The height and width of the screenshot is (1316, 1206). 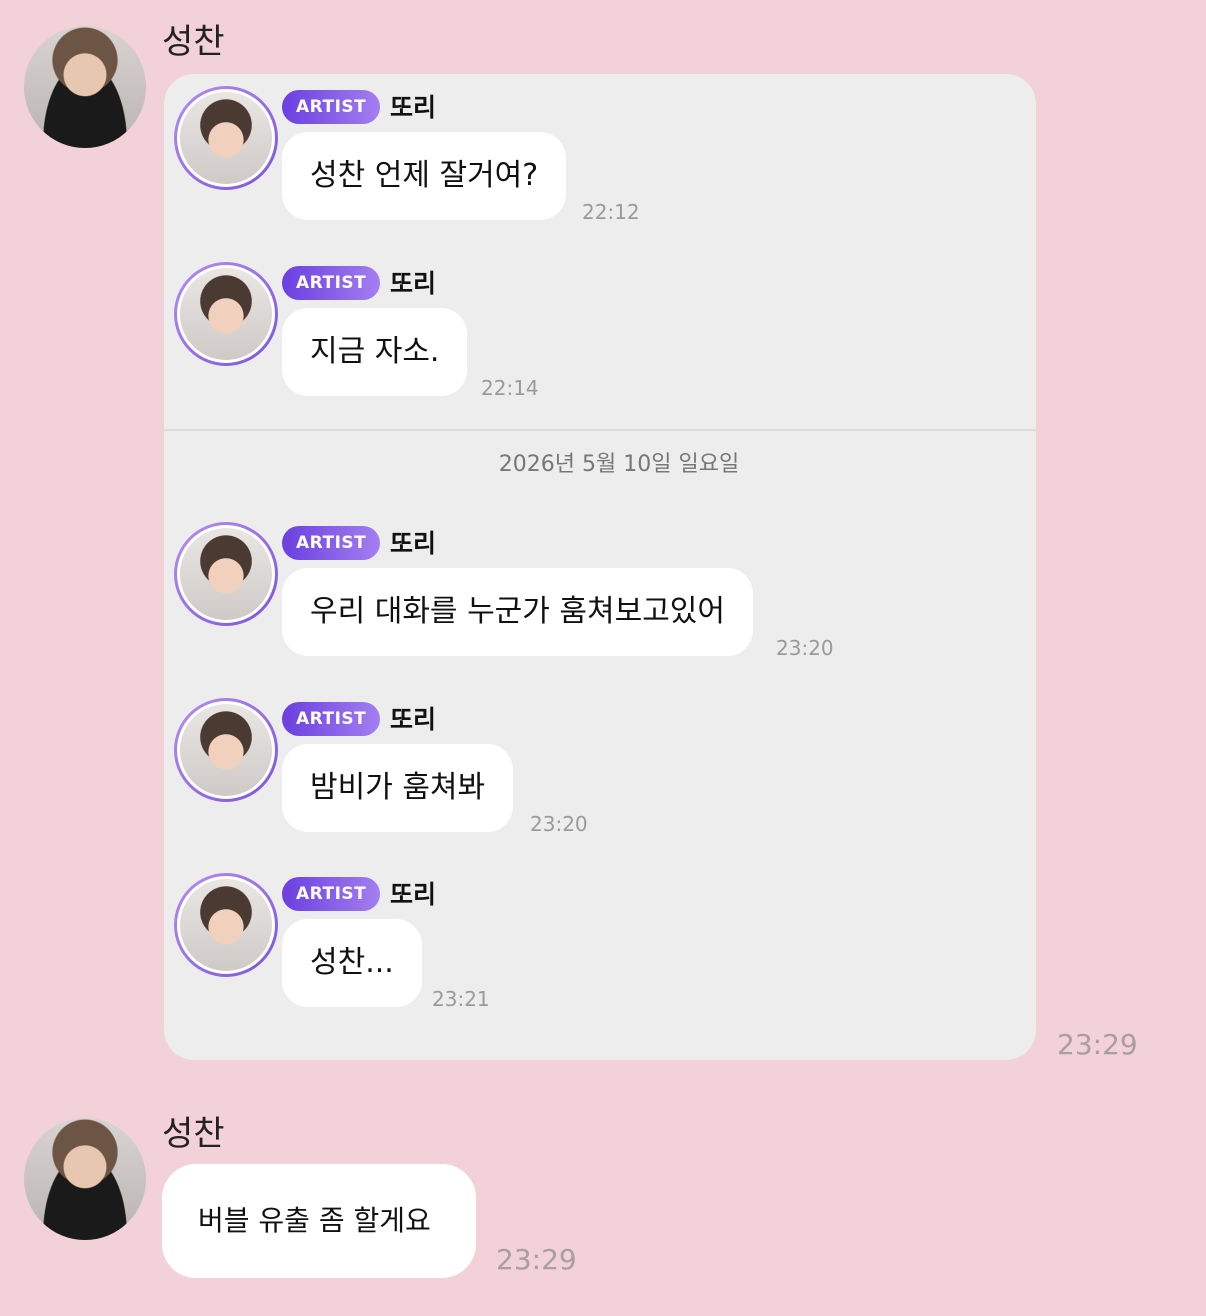 What do you see at coordinates (510, 388) in the screenshot?
I see `message-time: 22:14` at bounding box center [510, 388].